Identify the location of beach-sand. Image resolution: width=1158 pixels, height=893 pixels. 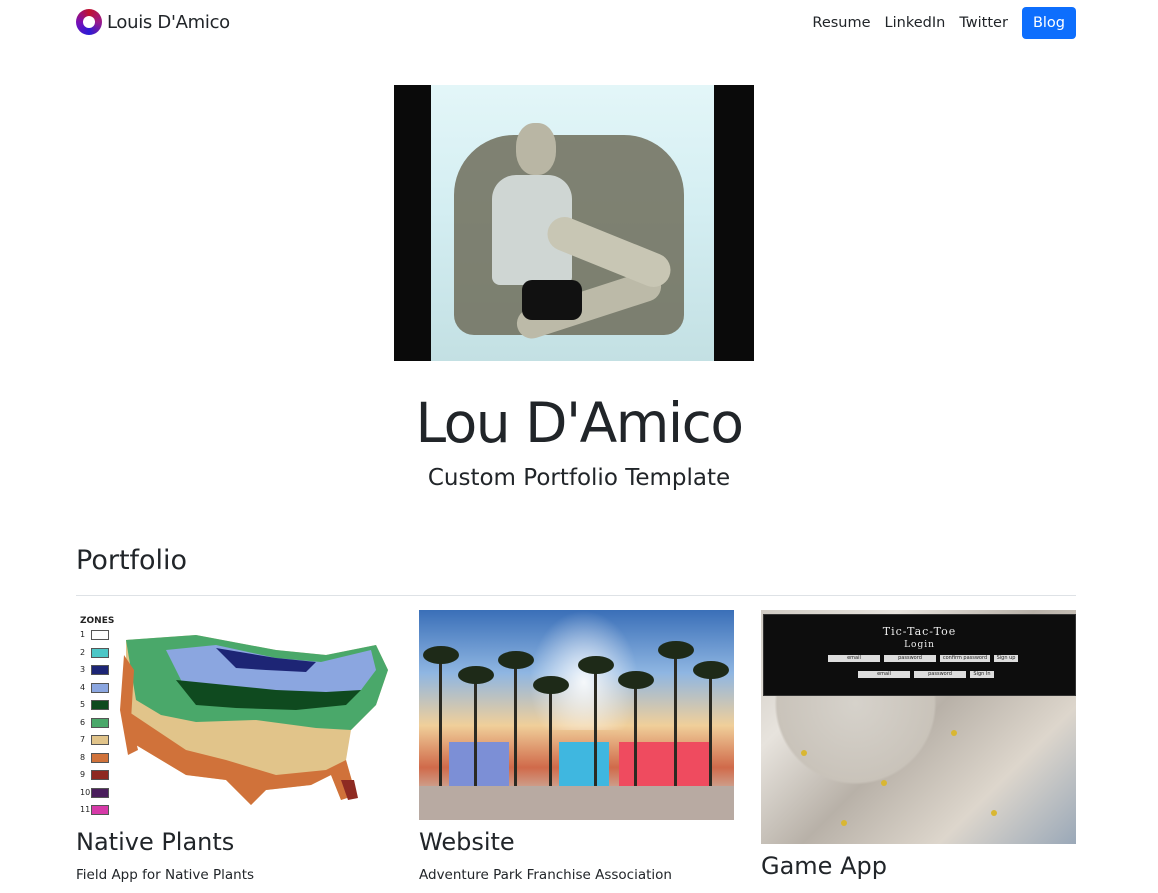
(576, 803).